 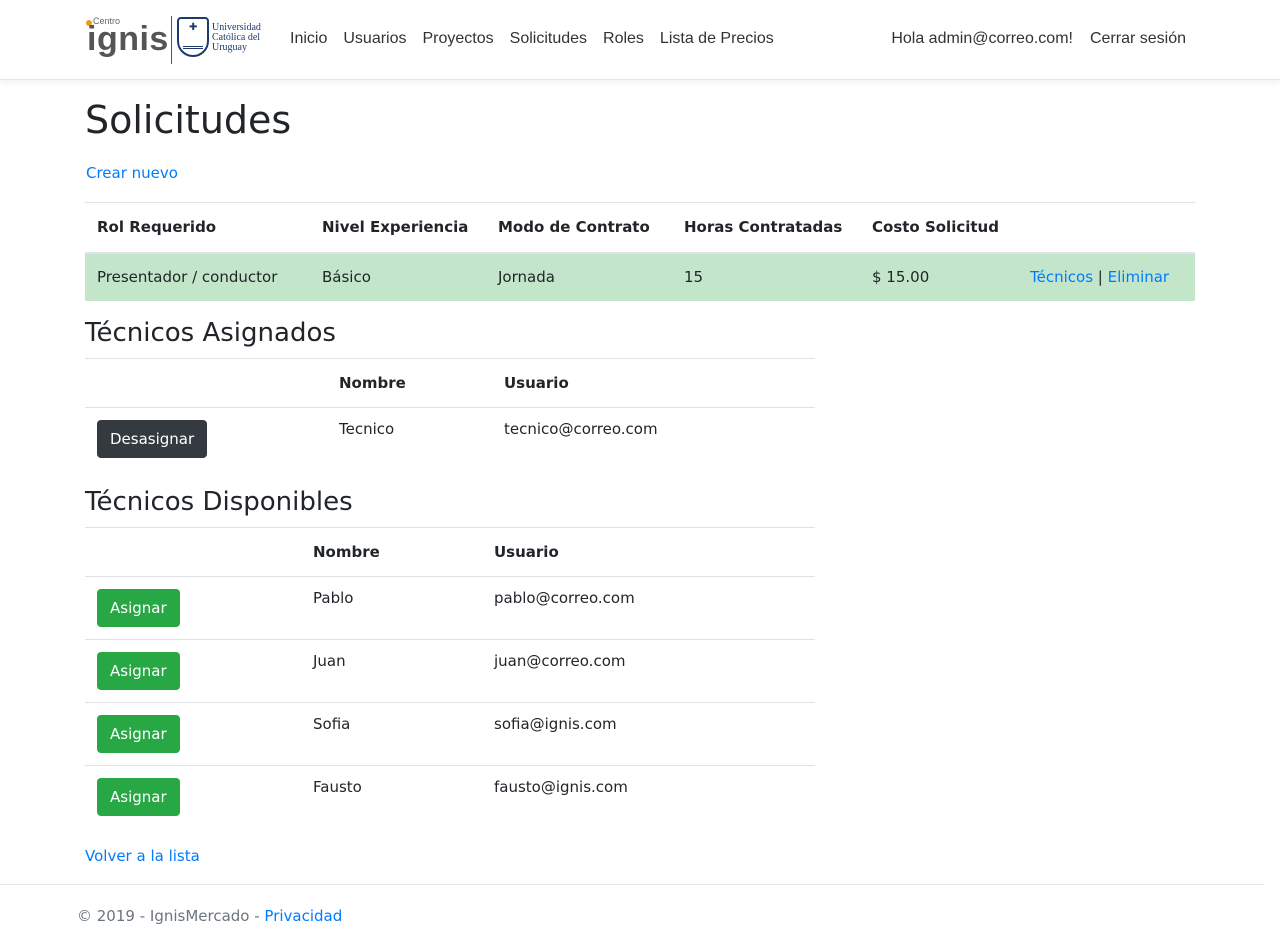 What do you see at coordinates (579, 276) in the screenshot?
I see `cell-modo: Jornada` at bounding box center [579, 276].